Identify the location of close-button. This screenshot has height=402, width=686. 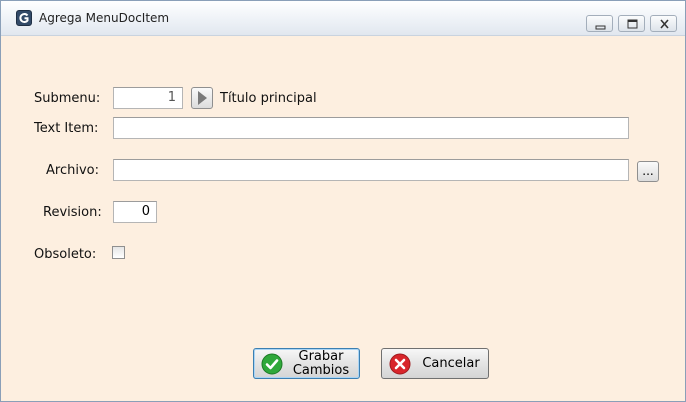
(663, 23).